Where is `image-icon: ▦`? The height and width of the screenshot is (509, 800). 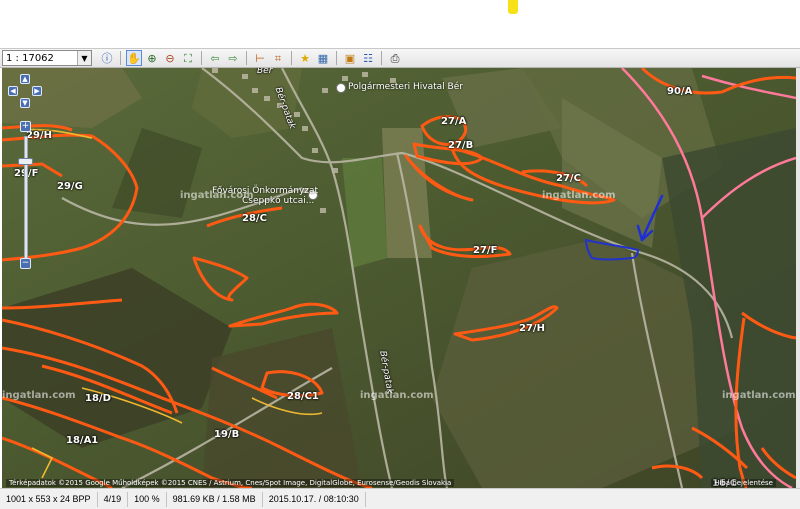 image-icon: ▦ is located at coordinates (323, 58).